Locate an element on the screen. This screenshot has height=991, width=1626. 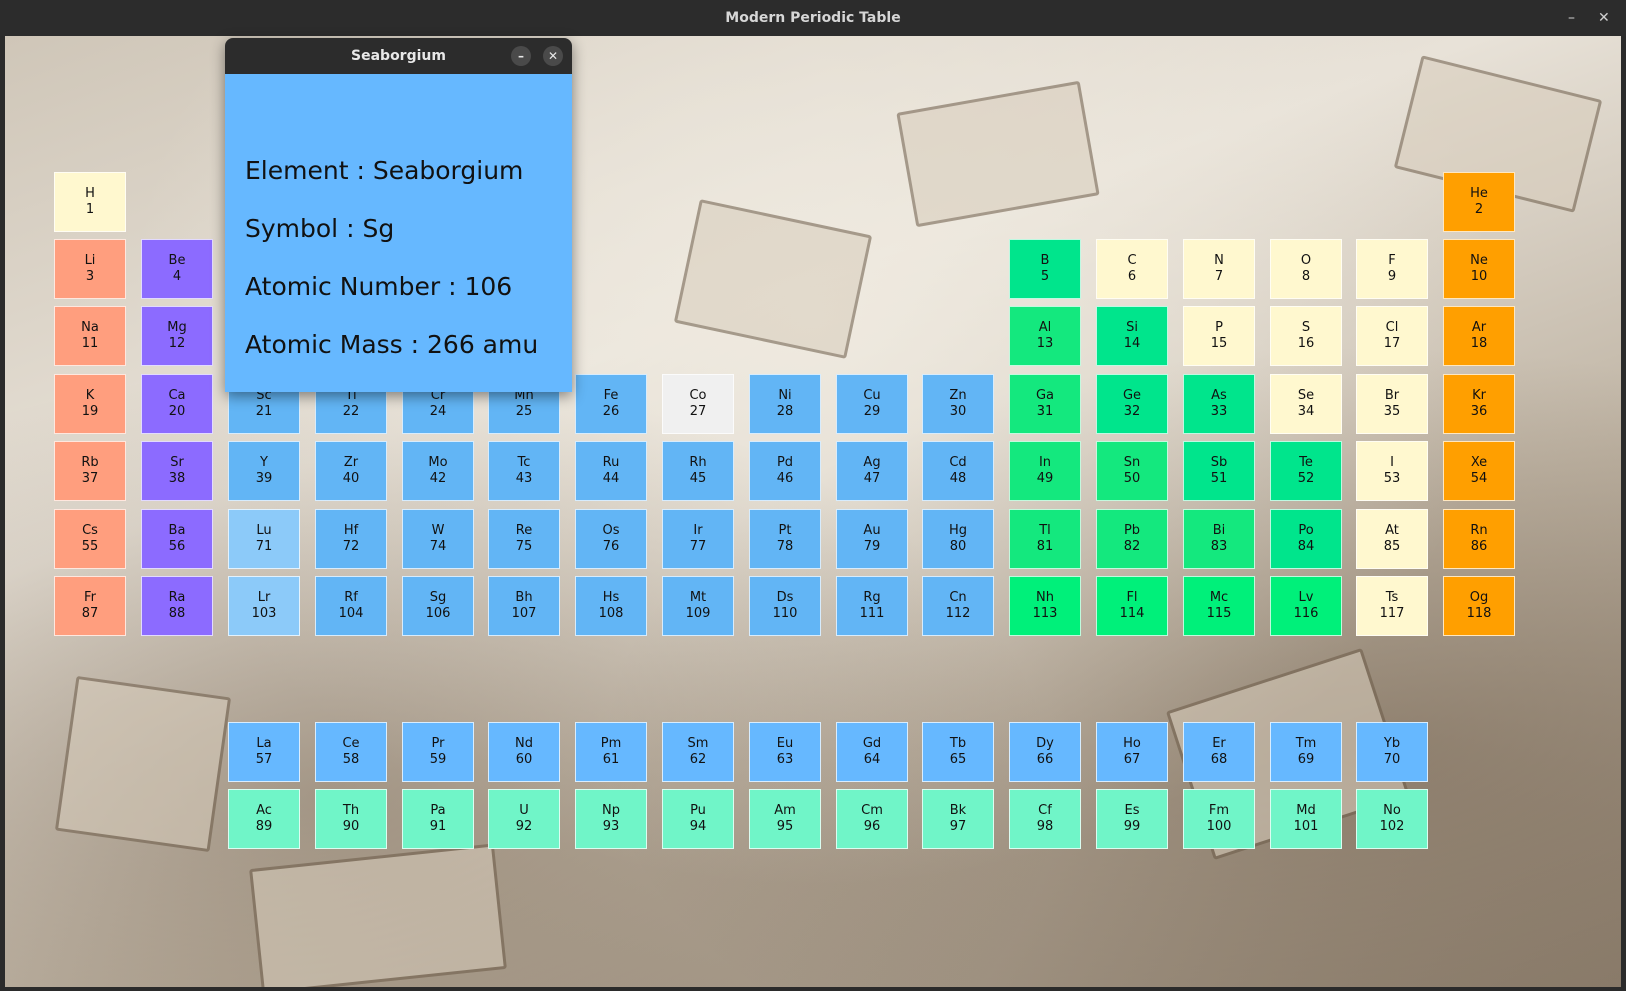
element-tile-h: H1 is located at coordinates (90, 202).